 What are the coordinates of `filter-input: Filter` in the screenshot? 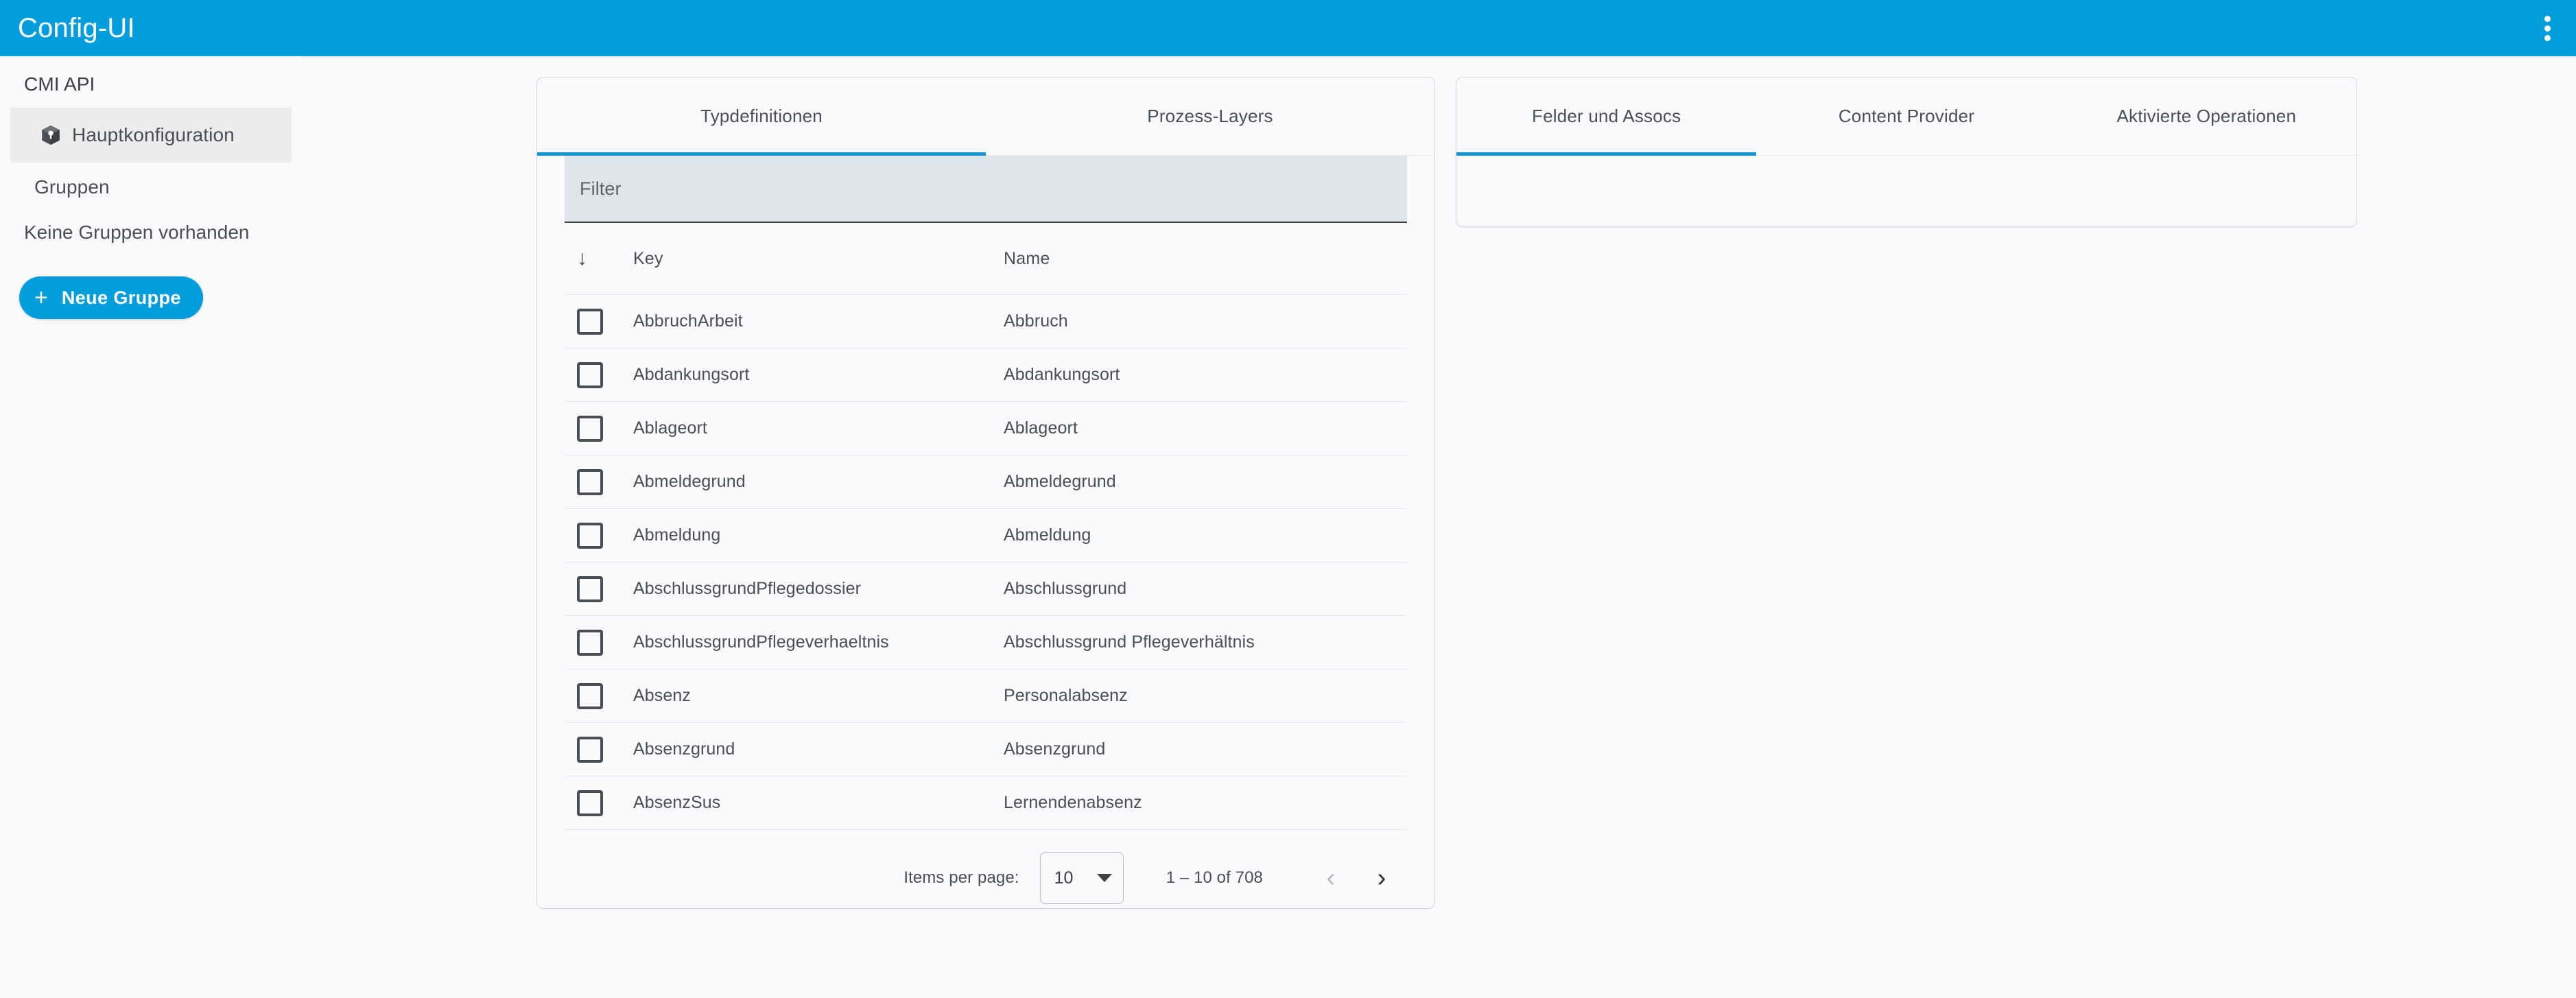 It's located at (986, 189).